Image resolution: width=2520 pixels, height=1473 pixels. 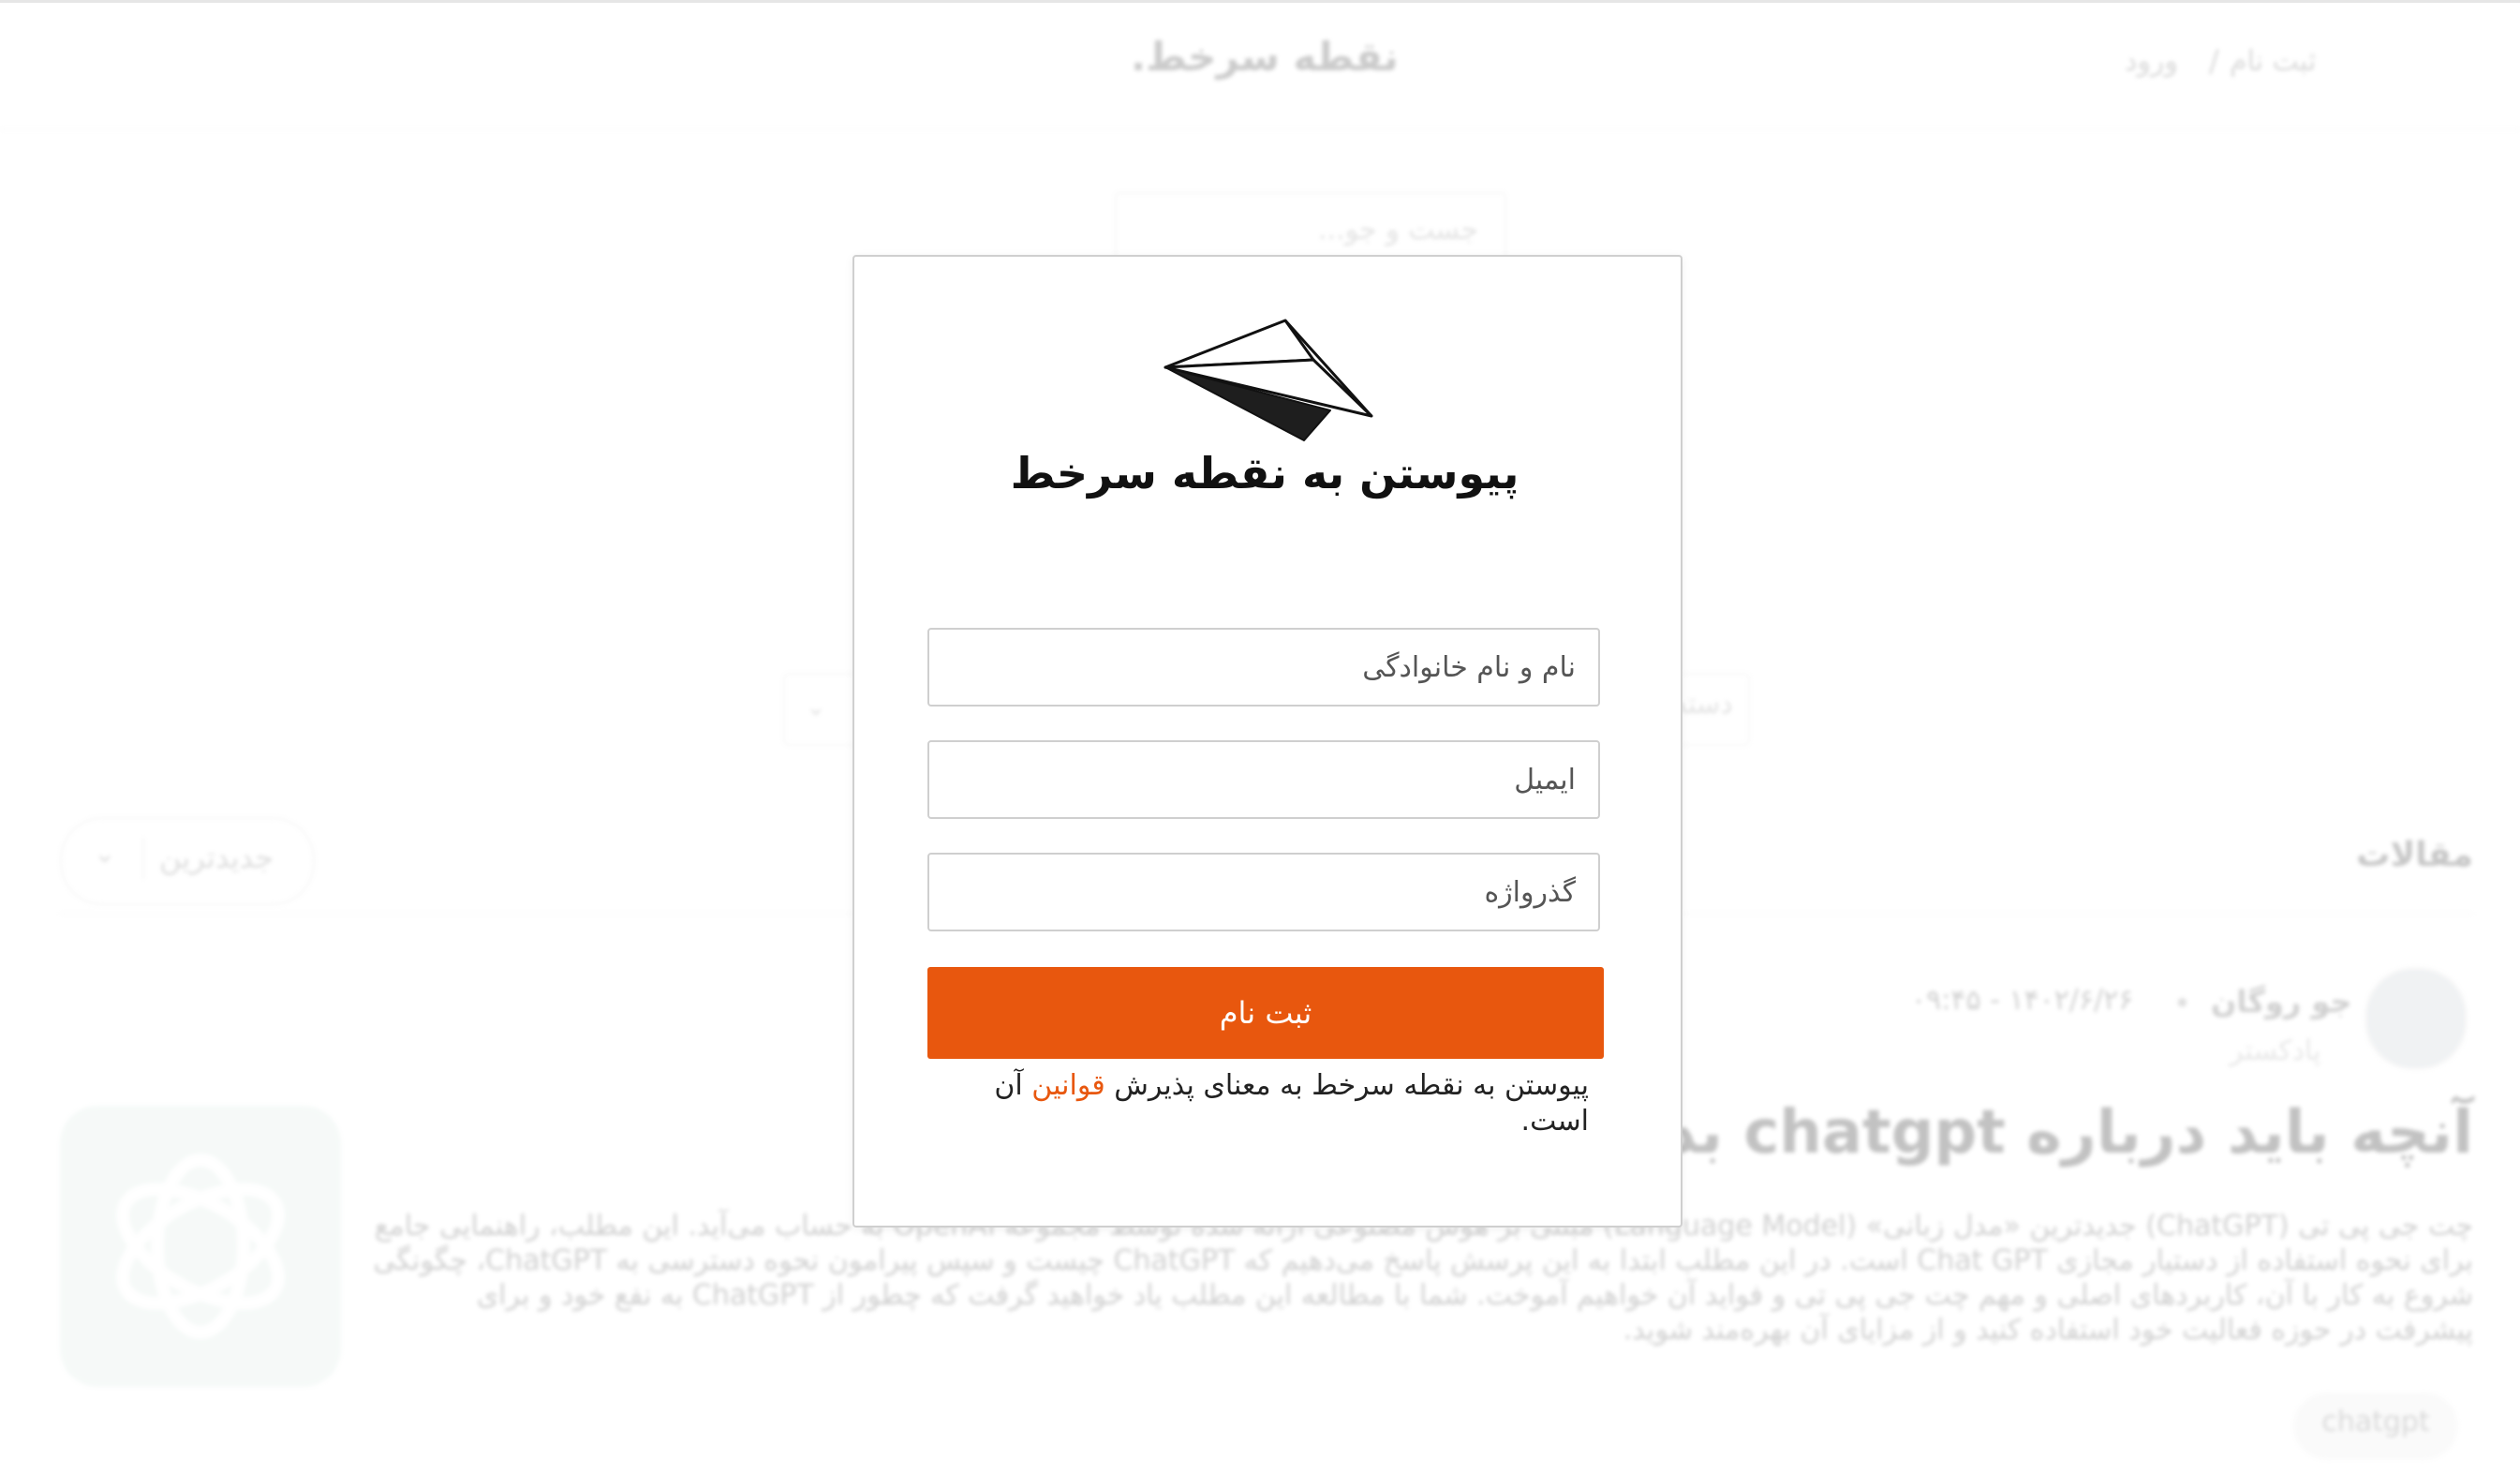 What do you see at coordinates (1264, 473) in the screenshot?
I see `modal-title: پیوستن به نقطه سرخط` at bounding box center [1264, 473].